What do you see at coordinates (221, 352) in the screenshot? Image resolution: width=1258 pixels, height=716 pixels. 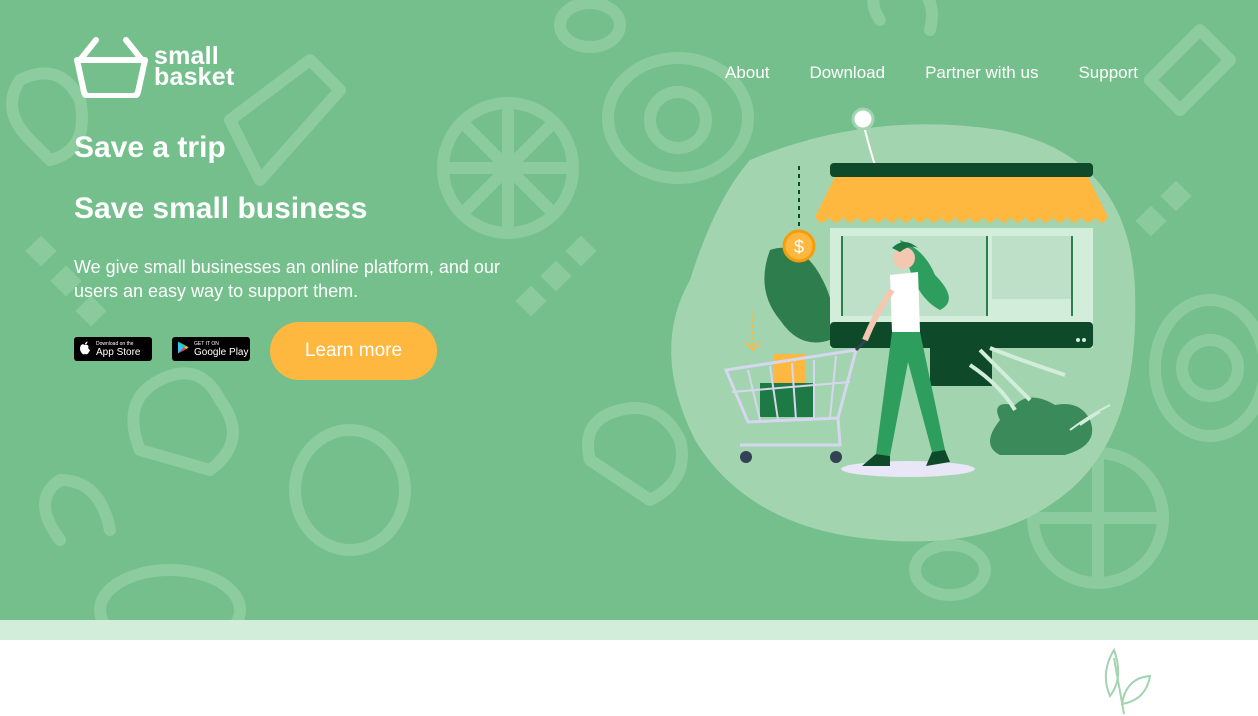 I see `google-play-big-text: Google Play` at bounding box center [221, 352].